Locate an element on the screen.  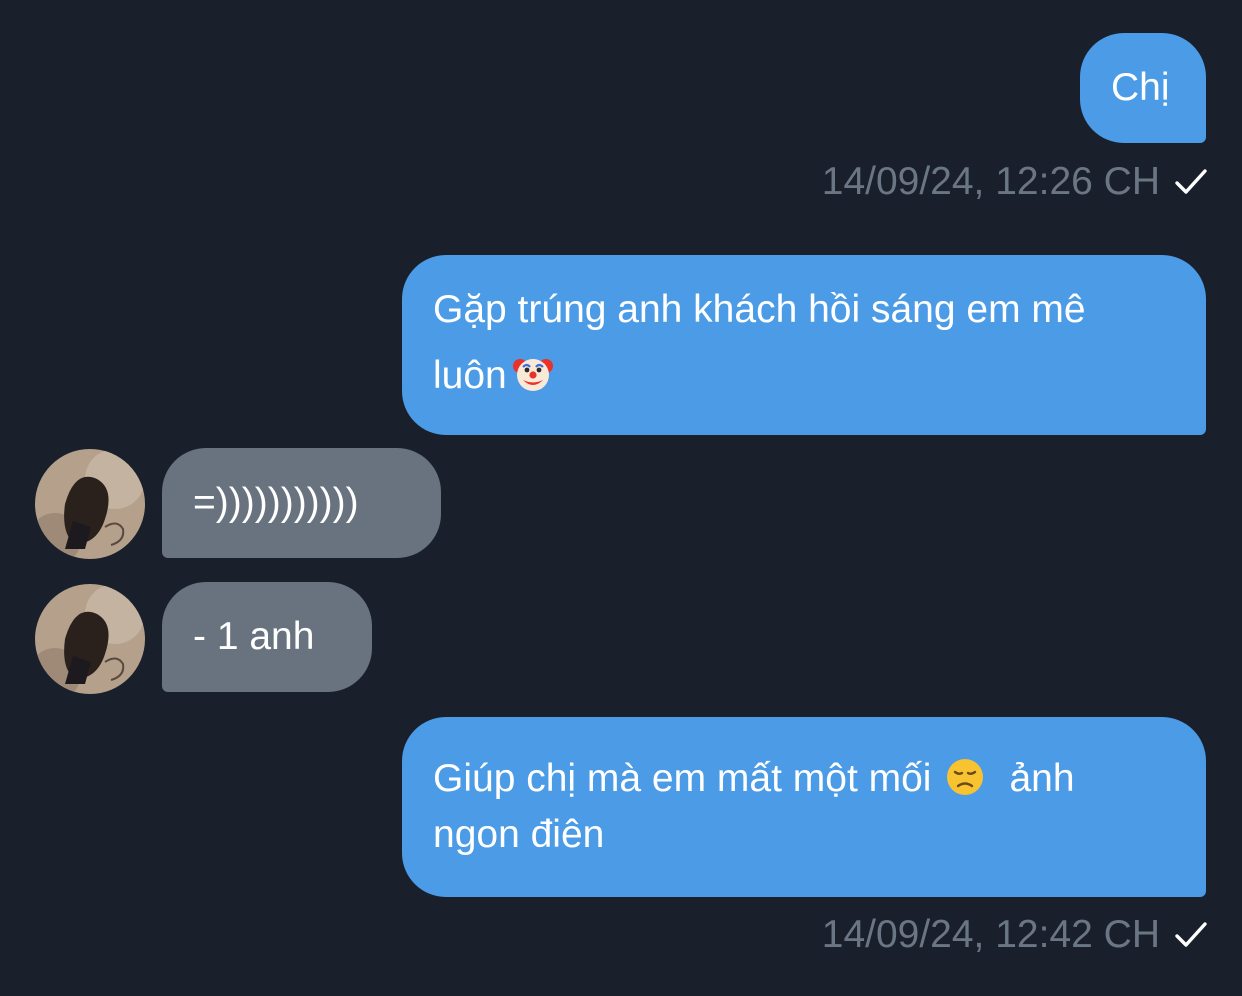
message-timestamp: 14/09/24, 12:42 CH is located at coordinates (990, 934).